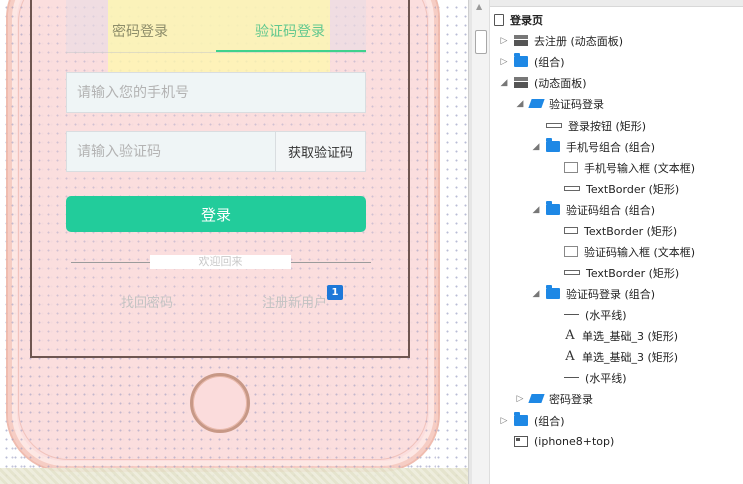  Describe the element at coordinates (147, 301) in the screenshot. I see `forgot-password-link: 找回密码` at that location.